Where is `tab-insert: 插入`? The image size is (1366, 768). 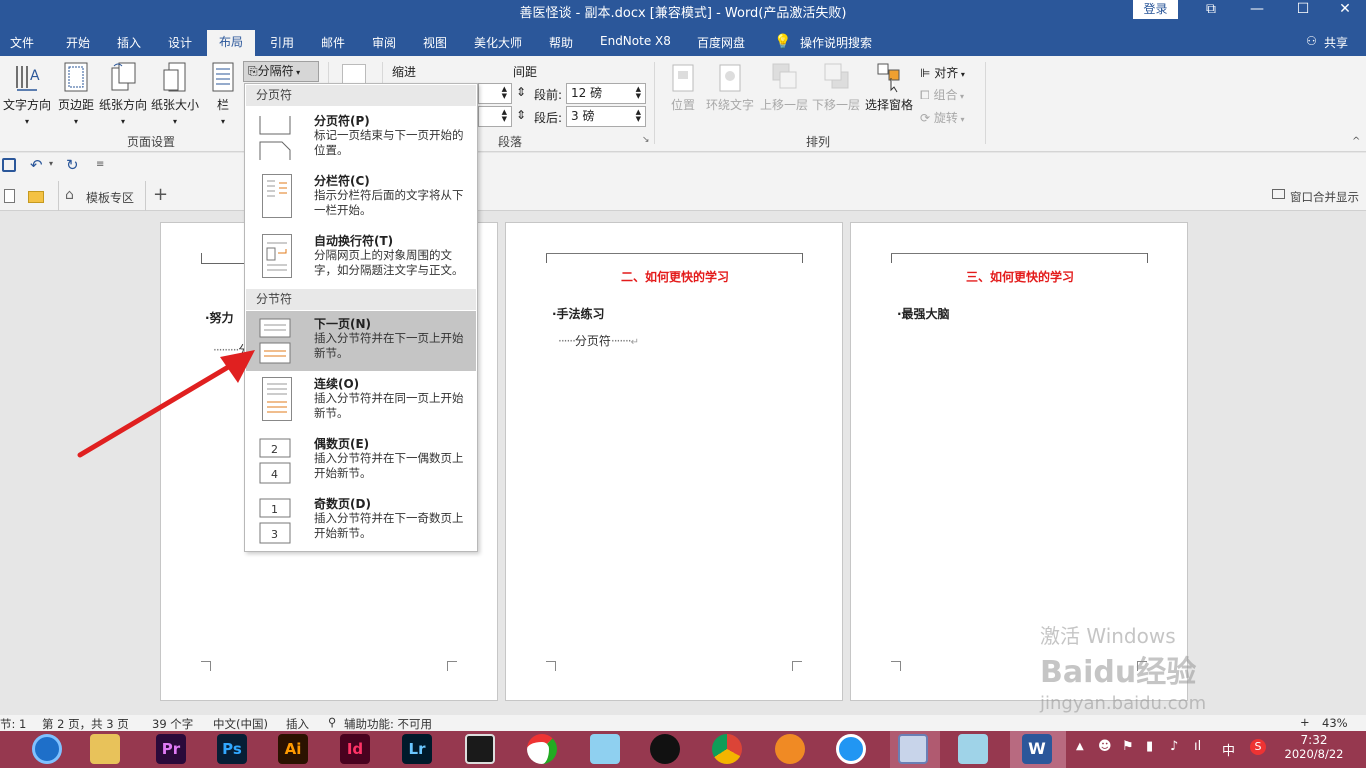 tab-insert: 插入 is located at coordinates (129, 42).